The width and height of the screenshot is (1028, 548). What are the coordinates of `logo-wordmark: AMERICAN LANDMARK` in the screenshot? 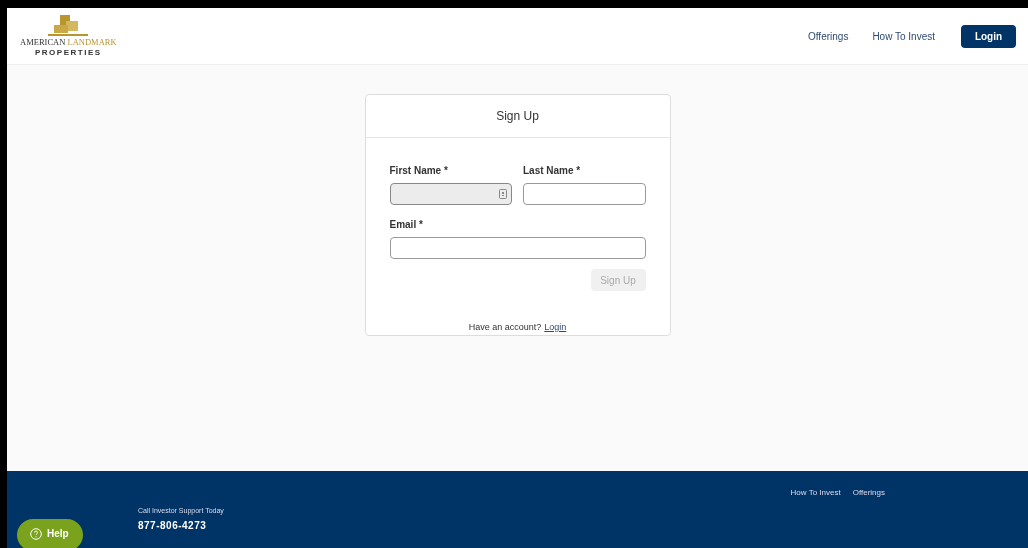 It's located at (68, 42).